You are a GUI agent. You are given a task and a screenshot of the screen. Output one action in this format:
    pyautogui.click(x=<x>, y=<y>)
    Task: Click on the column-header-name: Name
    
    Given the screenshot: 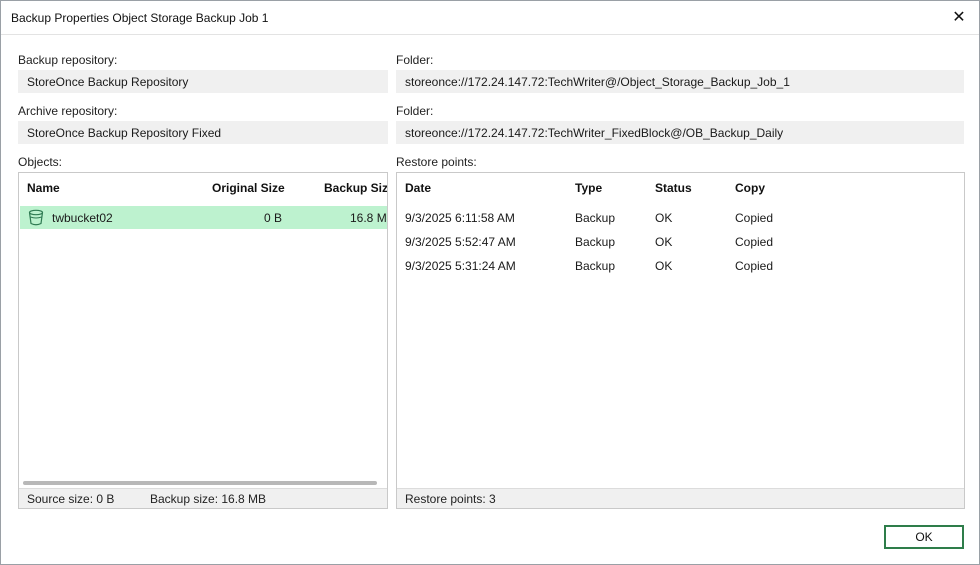 What is the action you would take?
    pyautogui.click(x=43, y=188)
    